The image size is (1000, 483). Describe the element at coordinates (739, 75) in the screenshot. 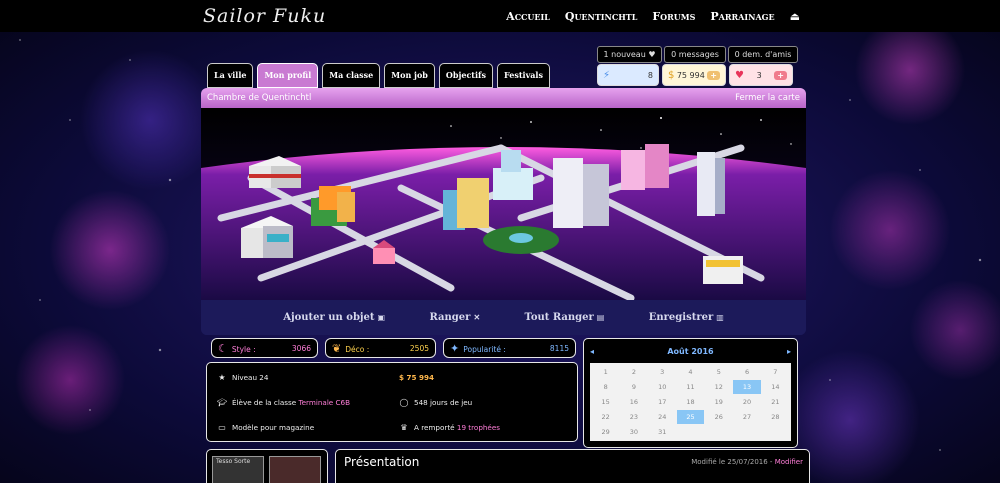

I see `heart-icon: ♥` at that location.